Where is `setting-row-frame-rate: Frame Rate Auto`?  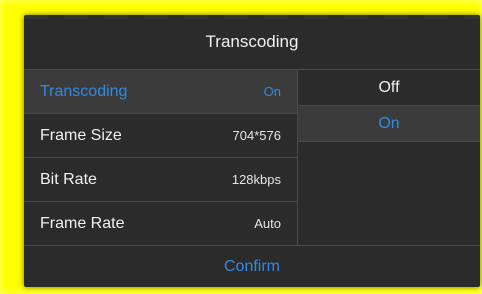 setting-row-frame-rate: Frame Rate Auto is located at coordinates (160, 223).